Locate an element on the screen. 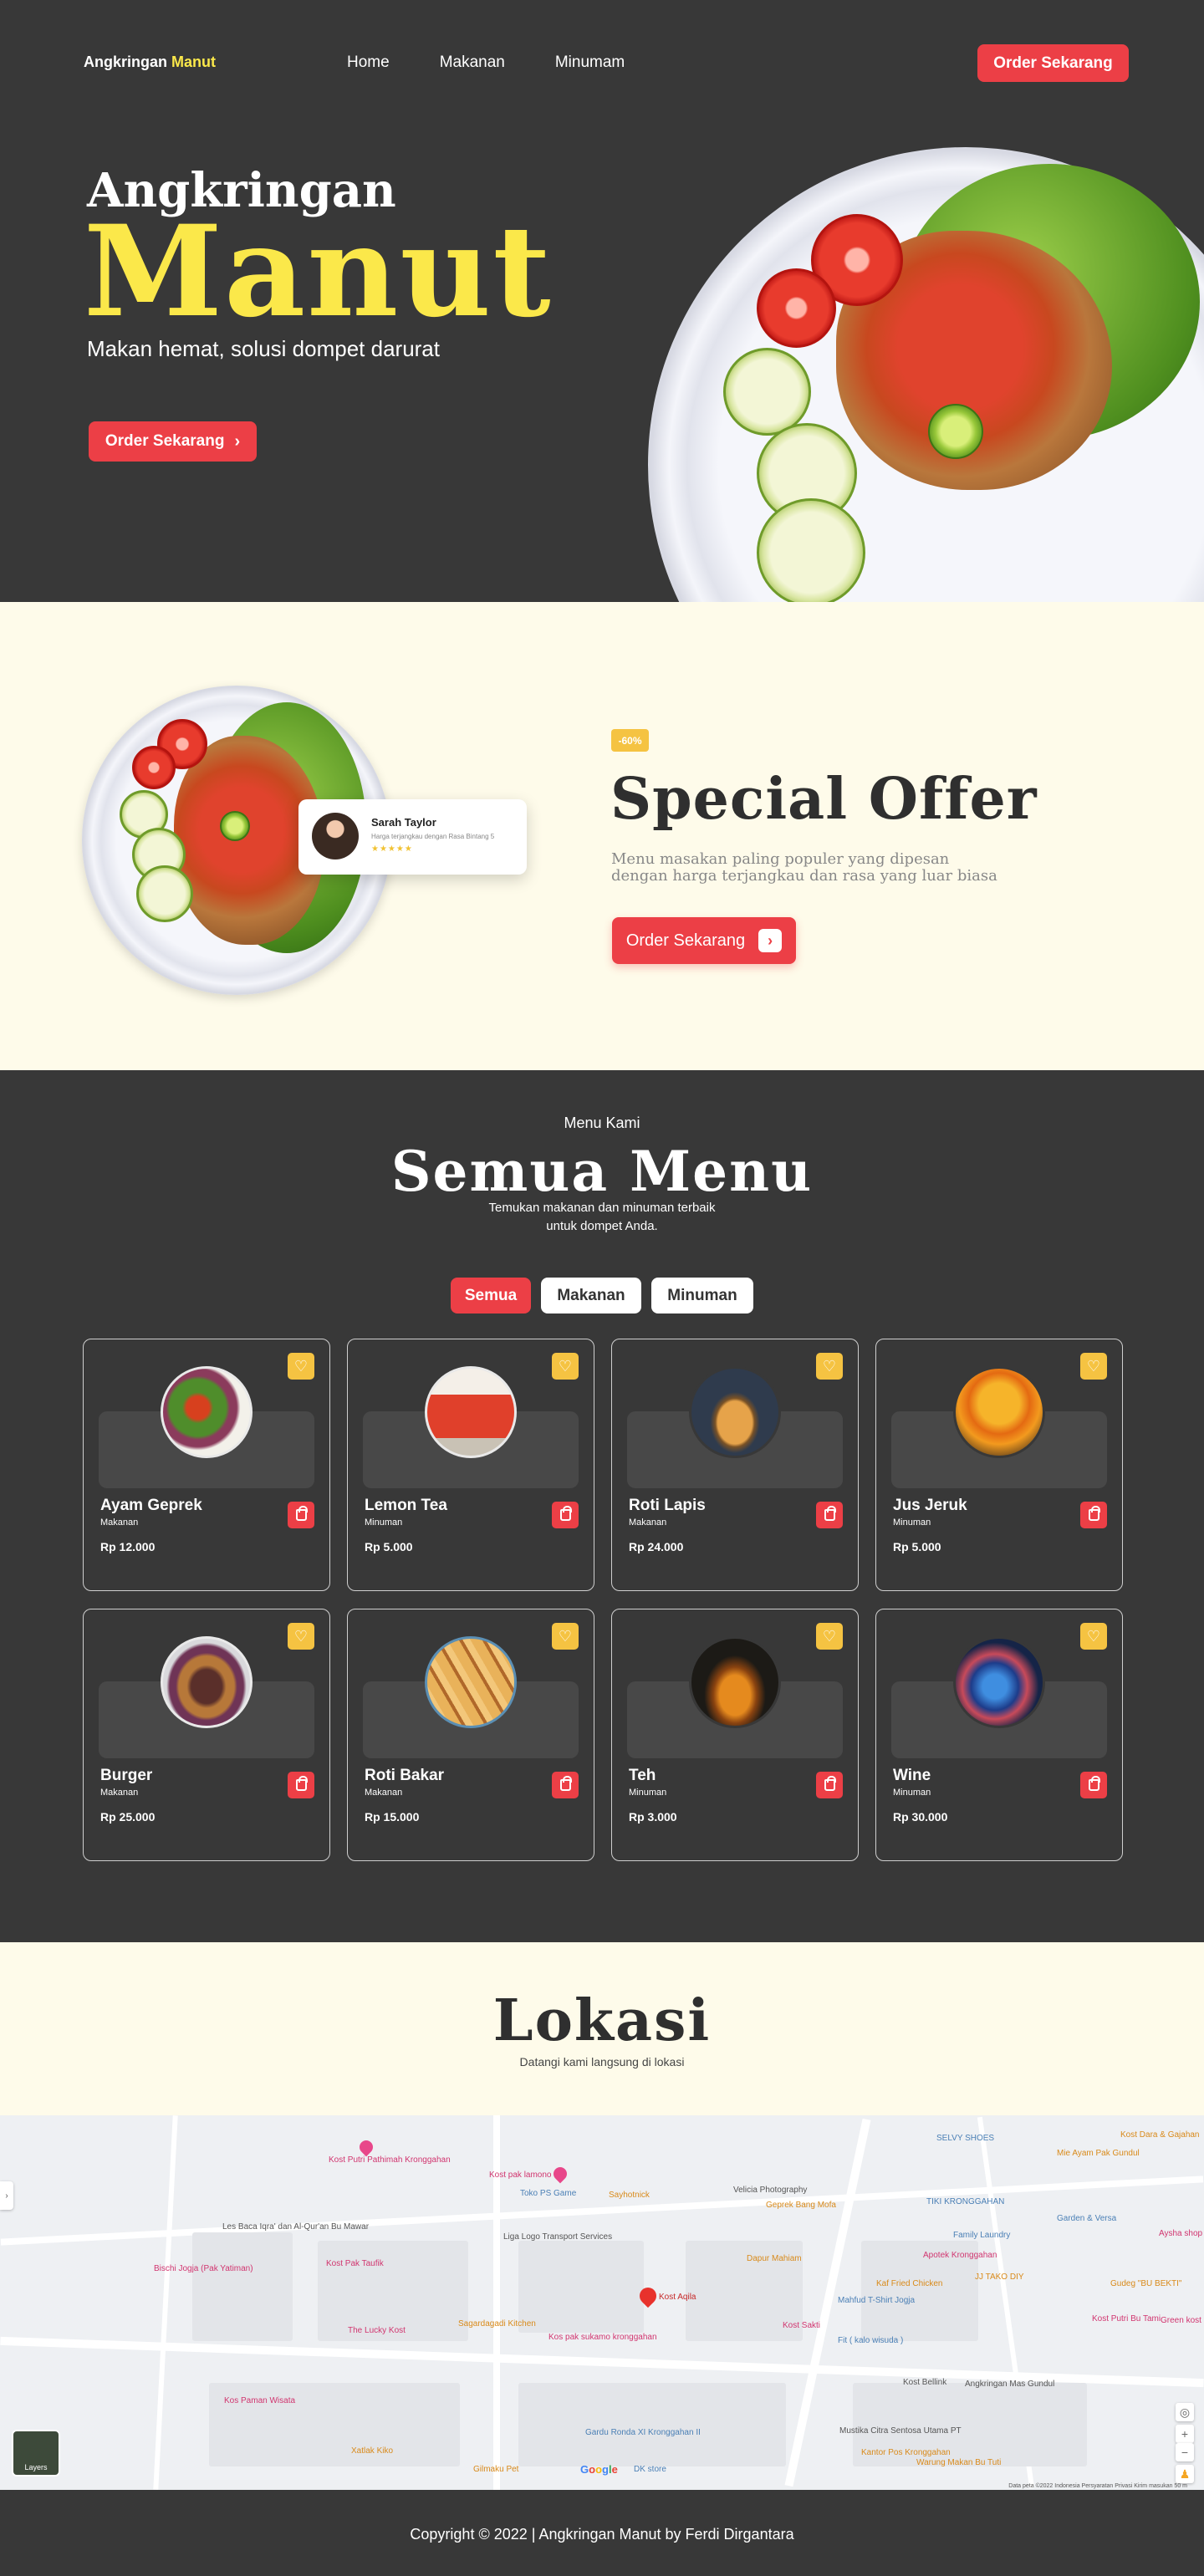 The height and width of the screenshot is (2576, 1204). map-label: Angkringan Mas Gundul is located at coordinates (1010, 2385).